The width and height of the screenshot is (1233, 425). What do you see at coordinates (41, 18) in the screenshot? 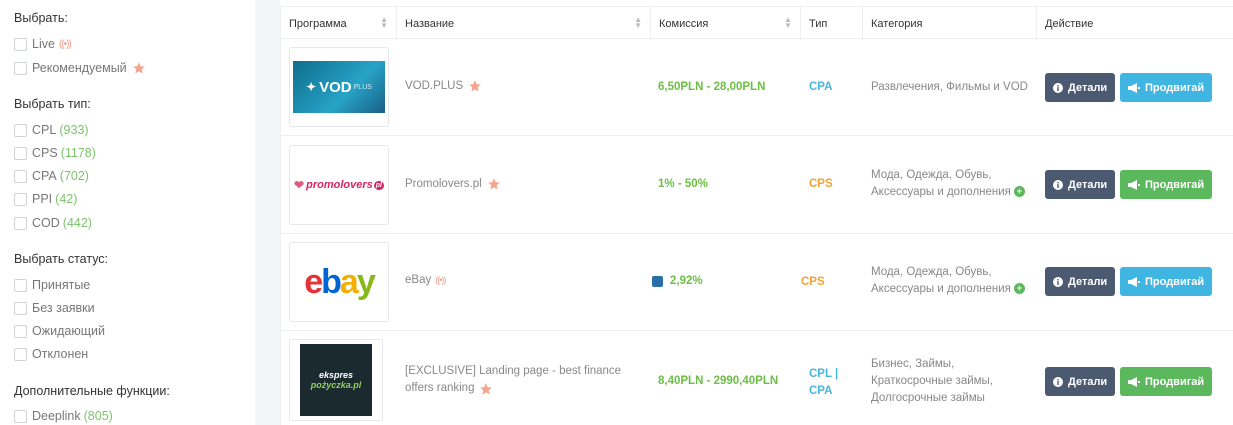
I see `select-title: Выбрать:` at bounding box center [41, 18].